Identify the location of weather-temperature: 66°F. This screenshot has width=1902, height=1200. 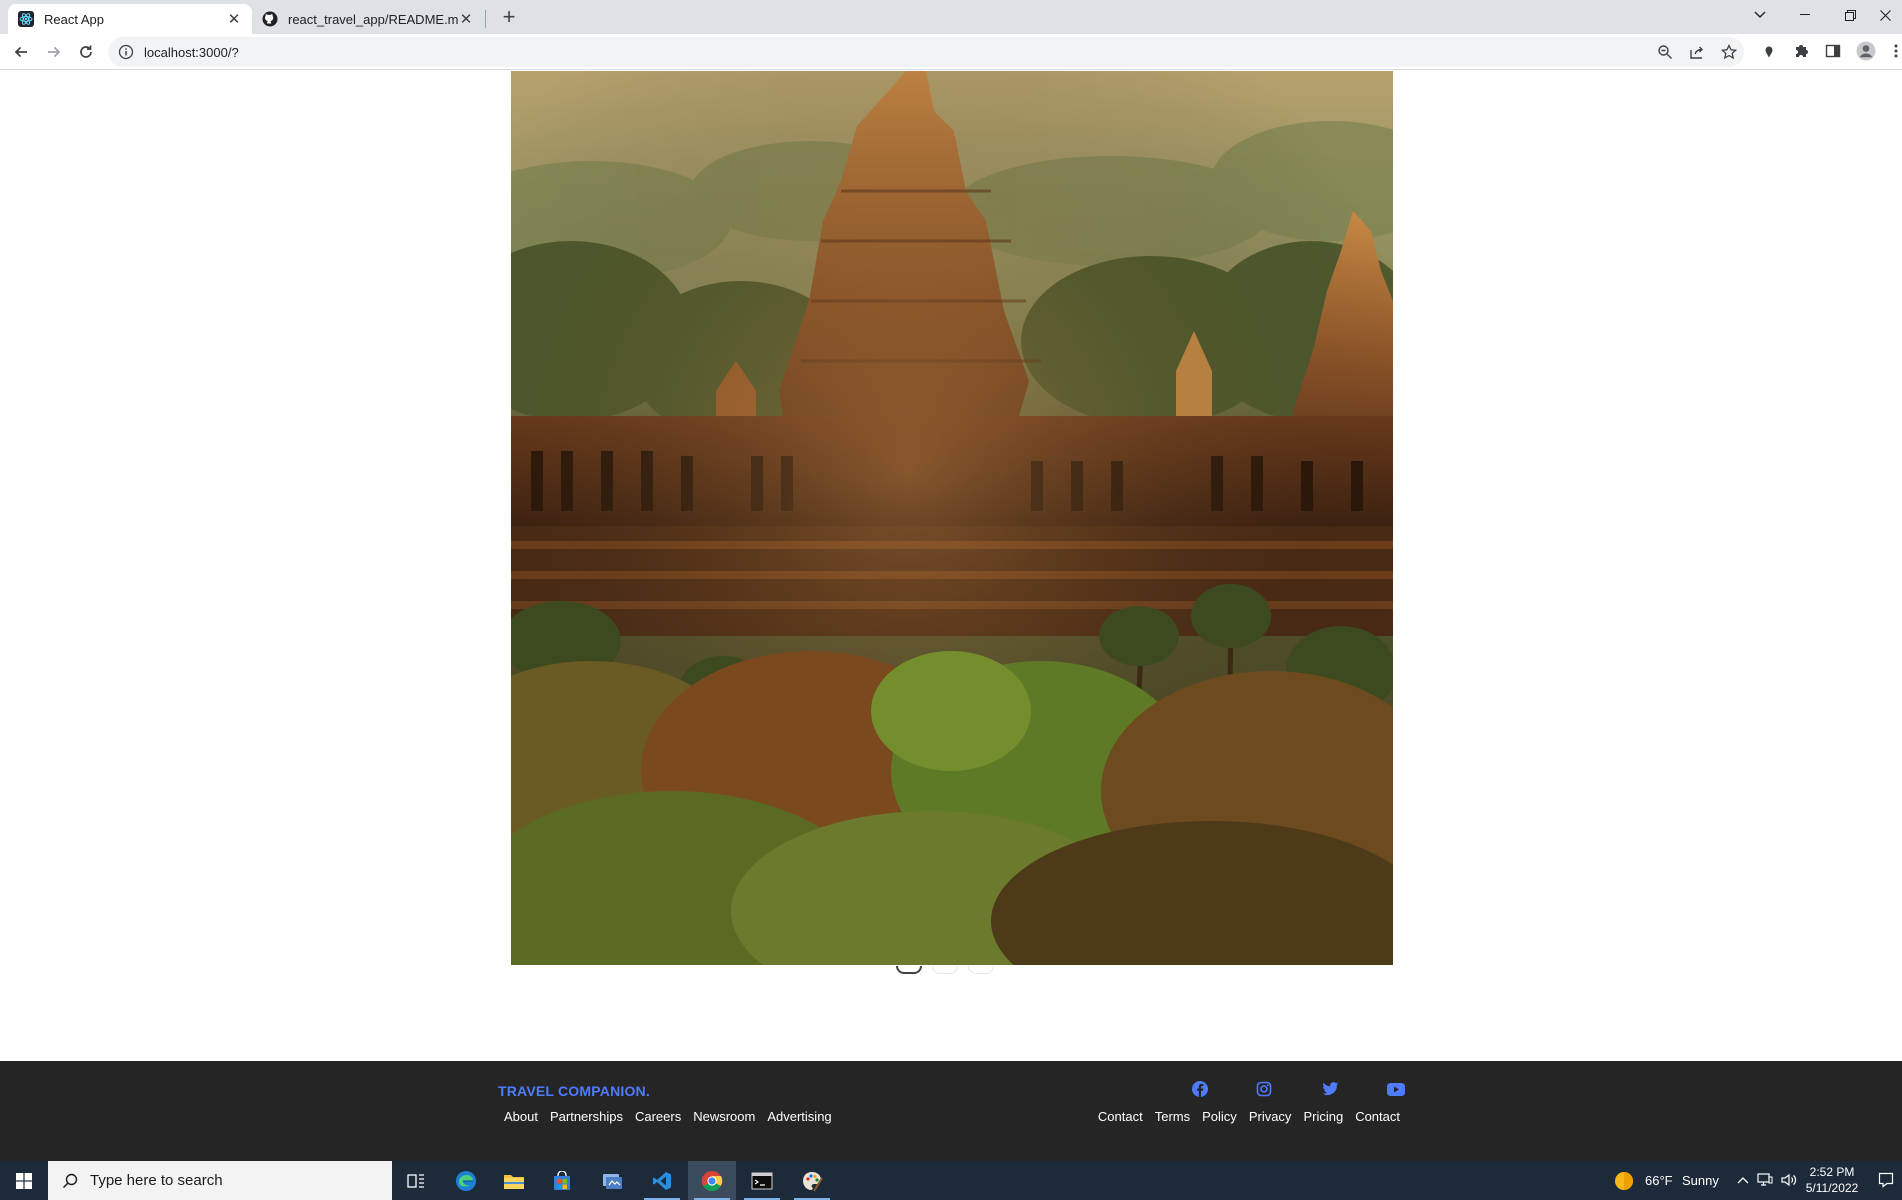
(1659, 1180).